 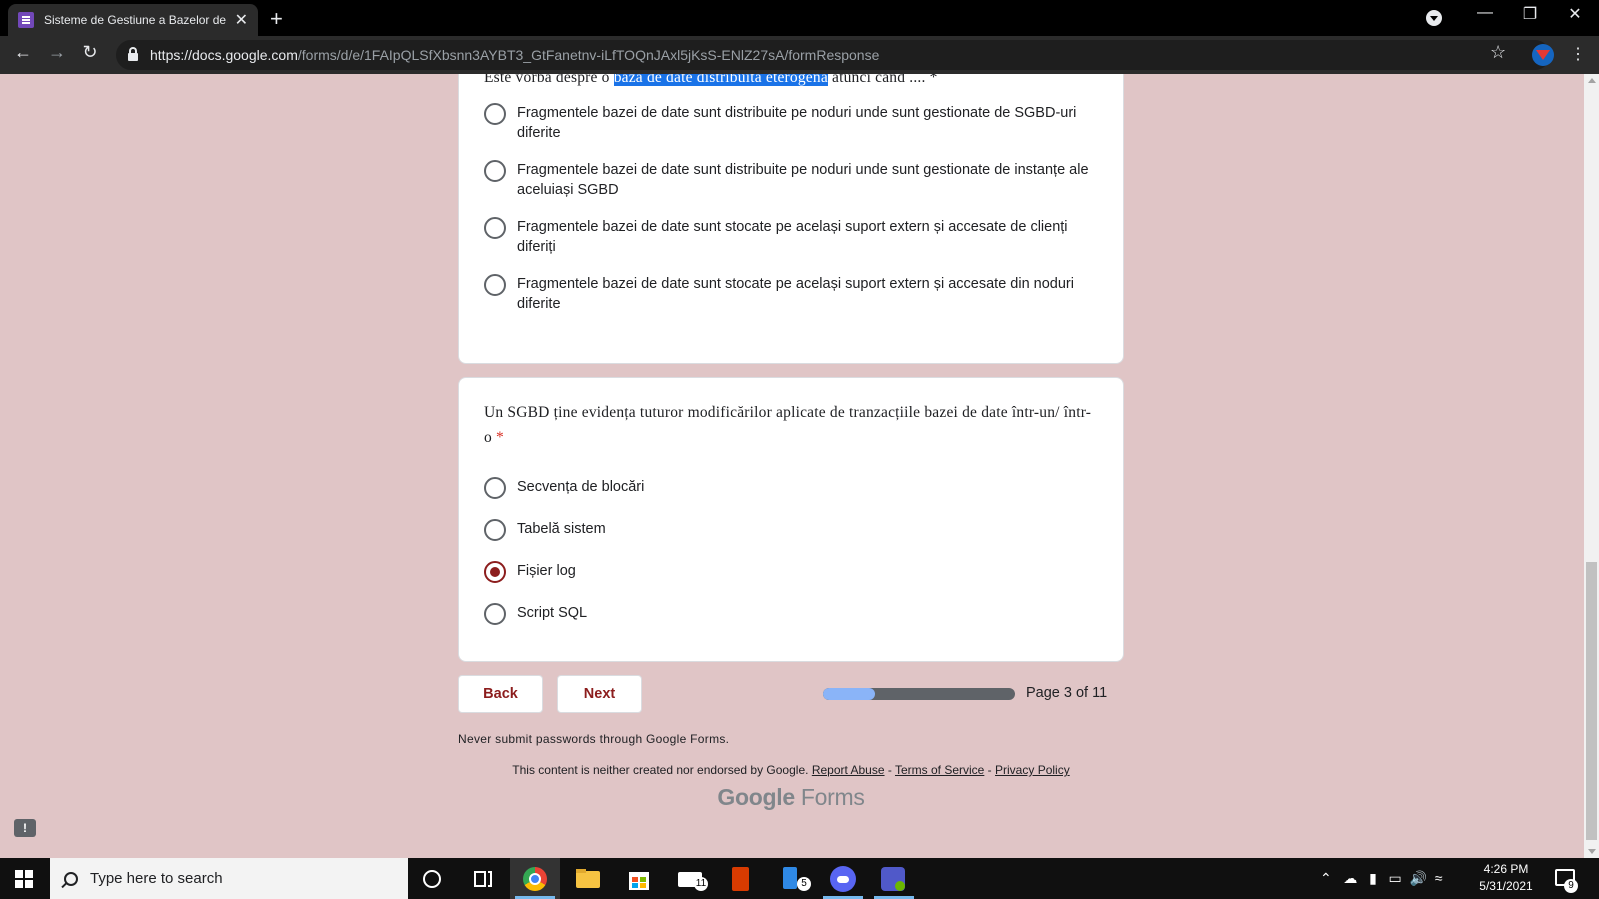 What do you see at coordinates (1326, 878) in the screenshot?
I see `chevron-up-icon: ⌃` at bounding box center [1326, 878].